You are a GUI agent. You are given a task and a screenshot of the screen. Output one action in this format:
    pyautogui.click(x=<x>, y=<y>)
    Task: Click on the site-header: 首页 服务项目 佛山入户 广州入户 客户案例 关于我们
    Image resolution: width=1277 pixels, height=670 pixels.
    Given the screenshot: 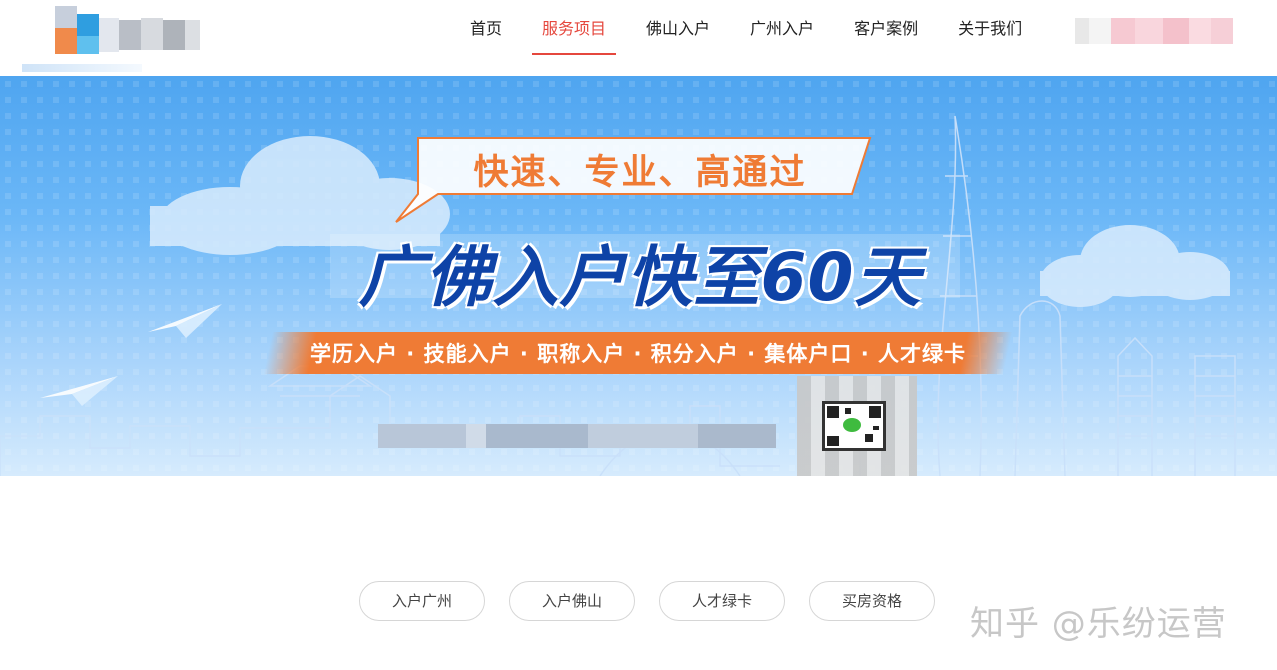 What is the action you would take?
    pyautogui.click(x=638, y=38)
    